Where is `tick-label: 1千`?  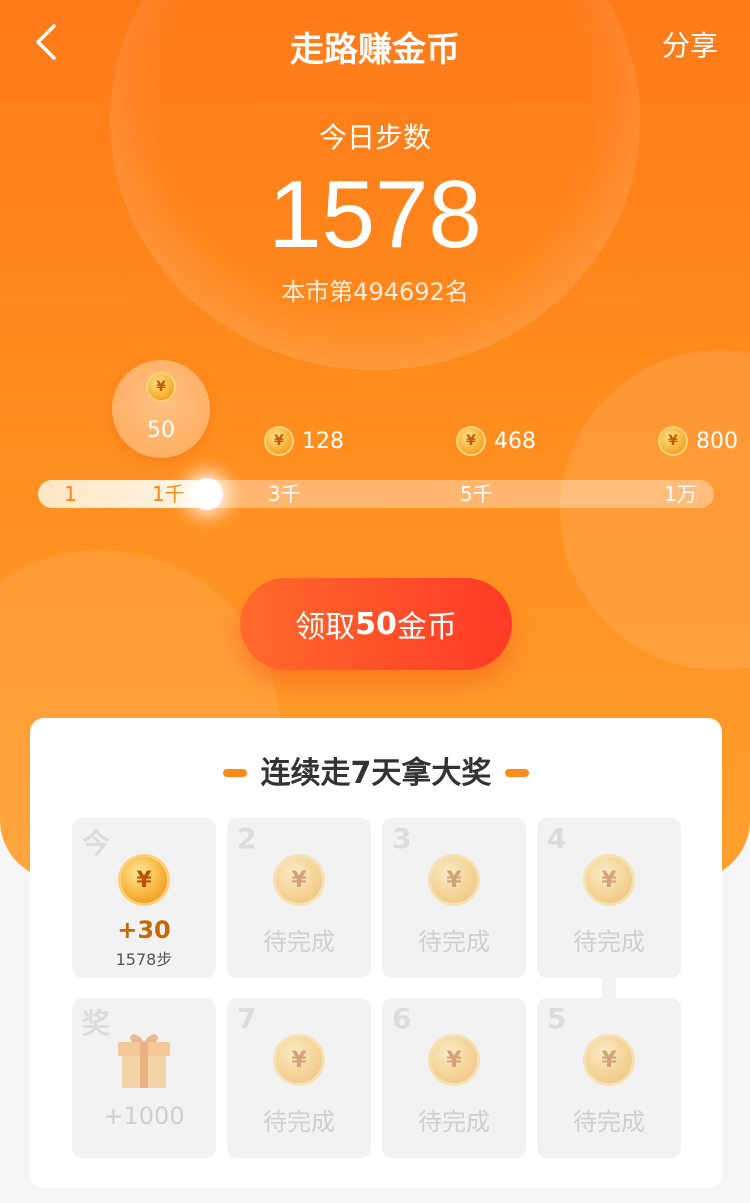
tick-label: 1千 is located at coordinates (168, 494).